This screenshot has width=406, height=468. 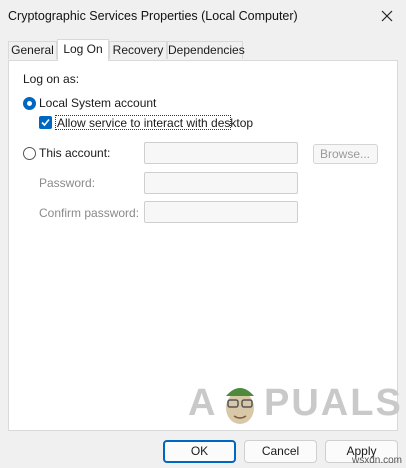 I want to click on tab-label: Log On, so click(x=83, y=49).